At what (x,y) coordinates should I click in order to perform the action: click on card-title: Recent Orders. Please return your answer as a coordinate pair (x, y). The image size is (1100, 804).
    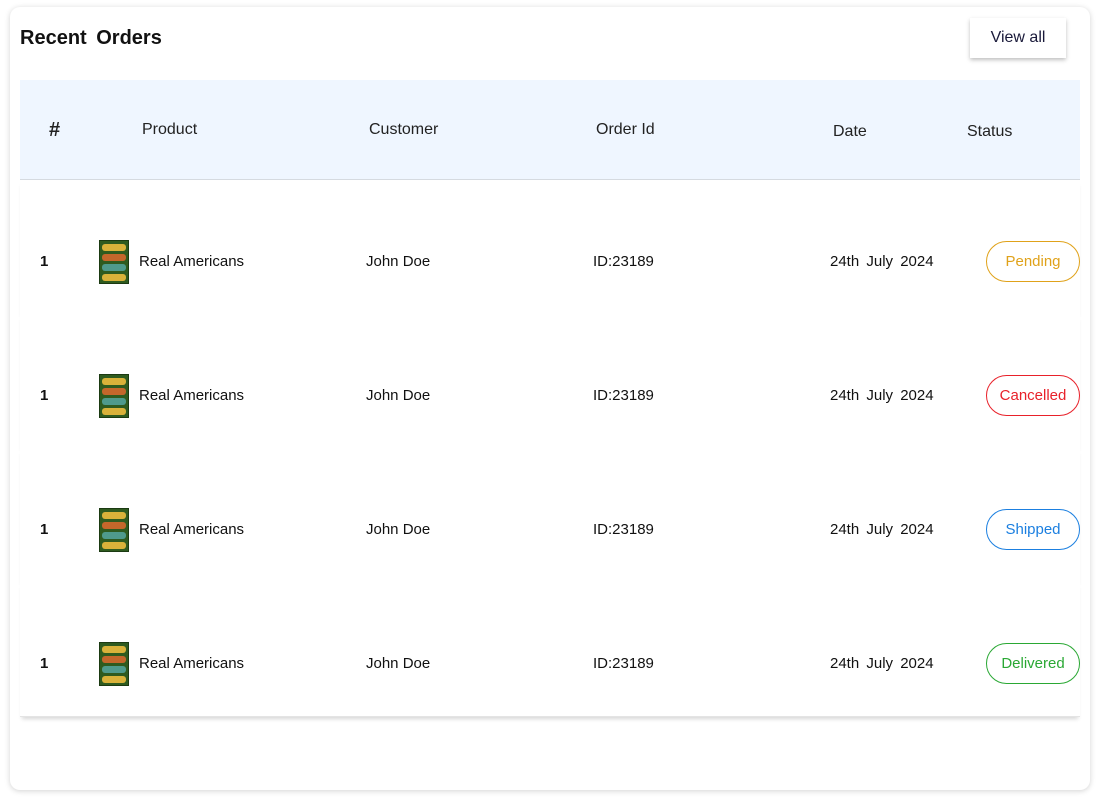
    Looking at the image, I should click on (91, 38).